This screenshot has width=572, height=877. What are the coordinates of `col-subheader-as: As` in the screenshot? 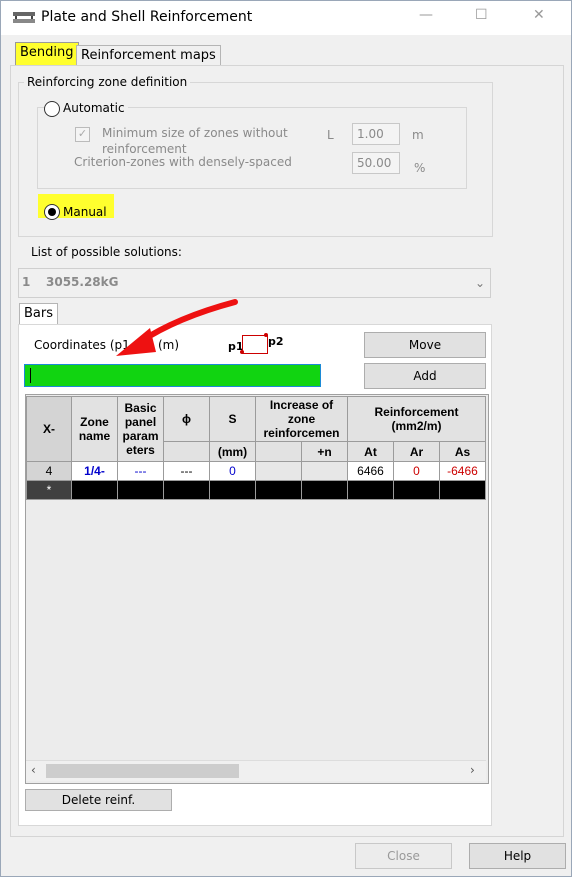 It's located at (462, 451).